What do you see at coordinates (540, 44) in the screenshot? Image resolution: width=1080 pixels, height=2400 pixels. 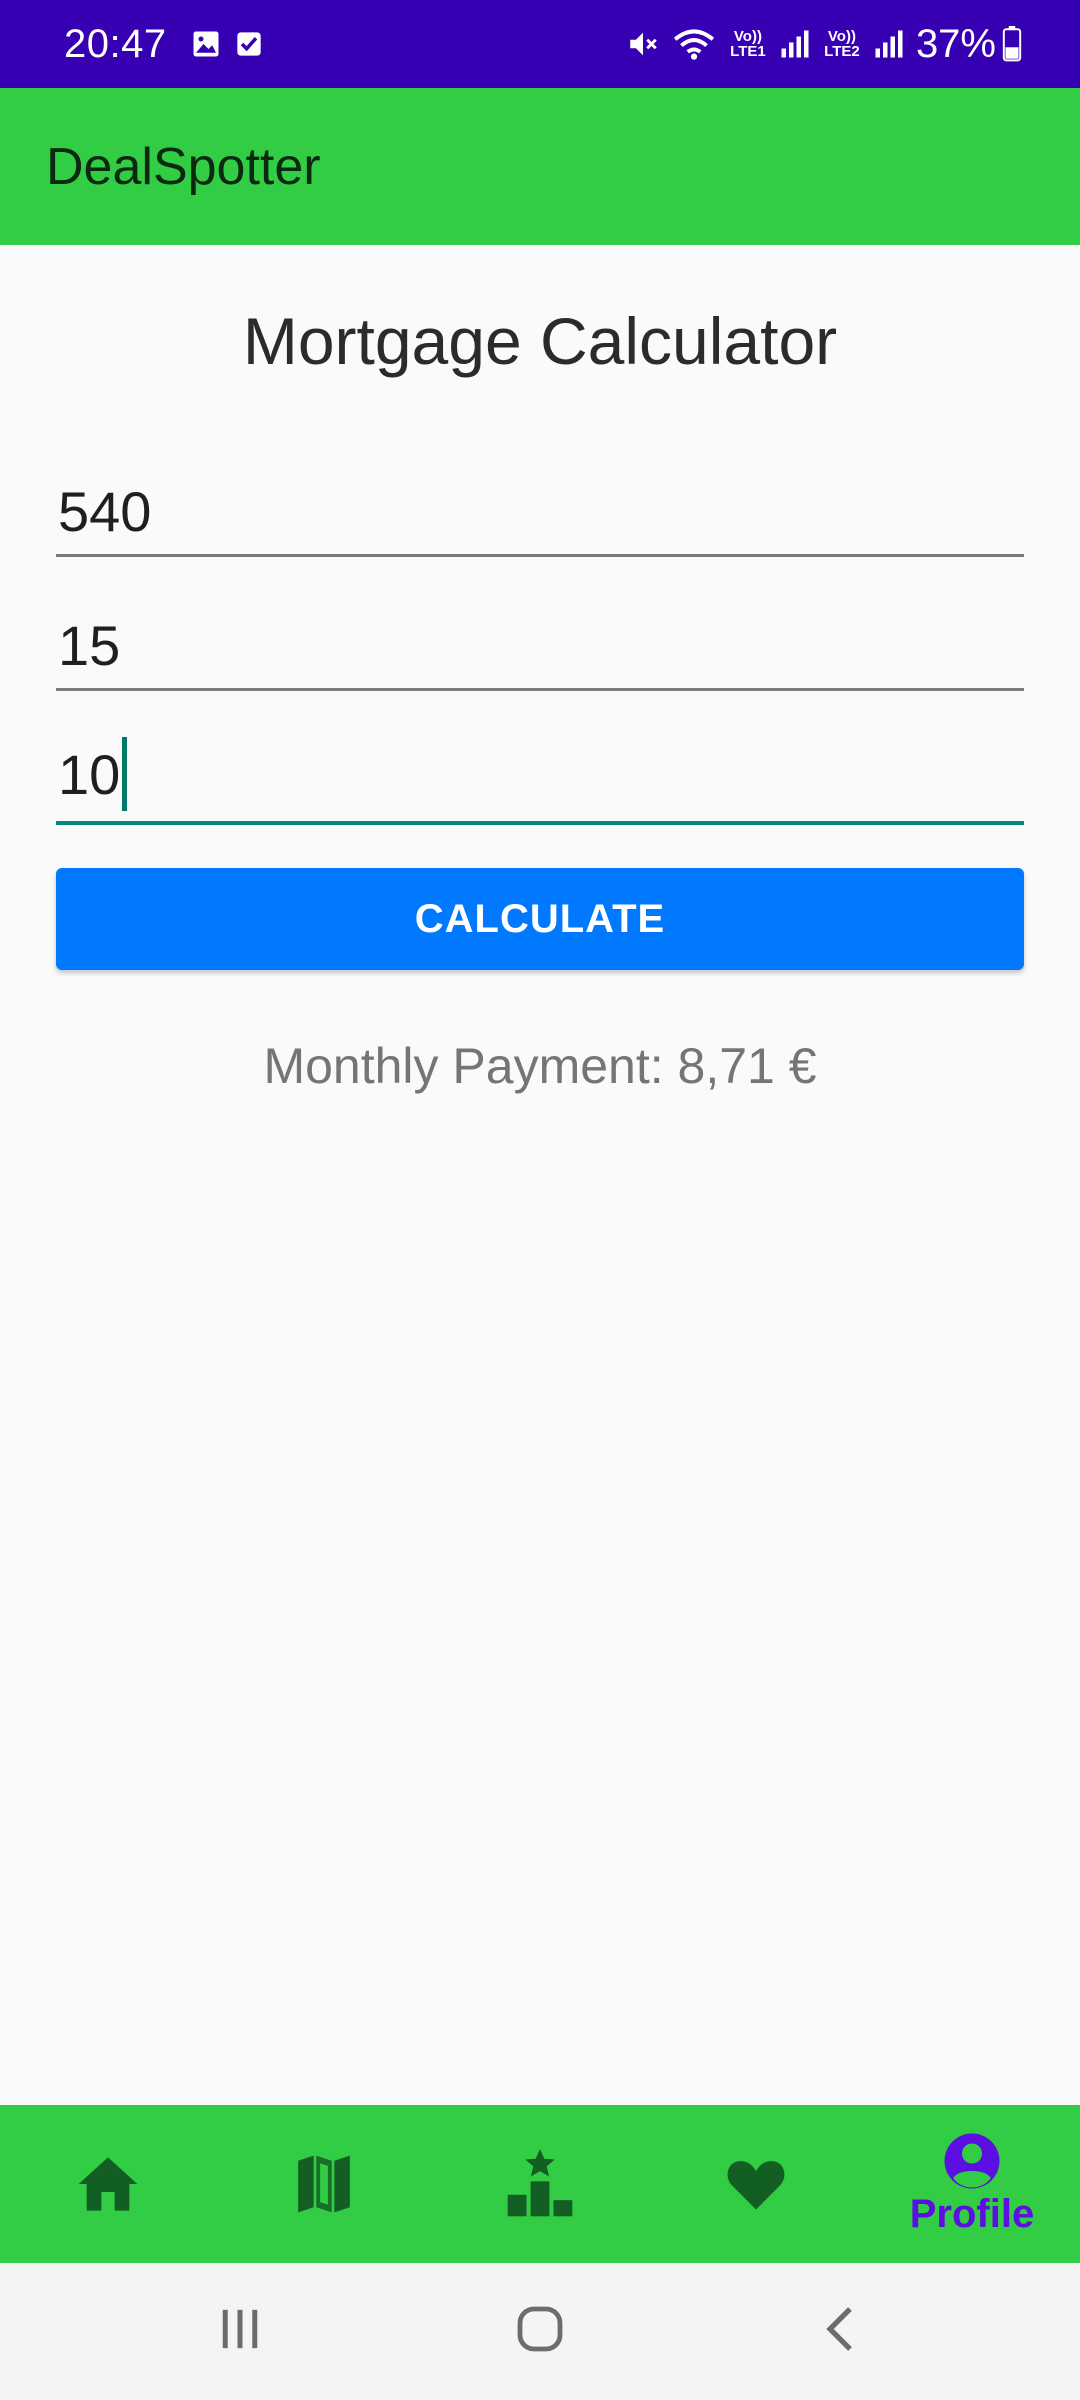 I see `status-bar: 20:47 Vo)) LTE1 Vo)) LTE2 37%` at bounding box center [540, 44].